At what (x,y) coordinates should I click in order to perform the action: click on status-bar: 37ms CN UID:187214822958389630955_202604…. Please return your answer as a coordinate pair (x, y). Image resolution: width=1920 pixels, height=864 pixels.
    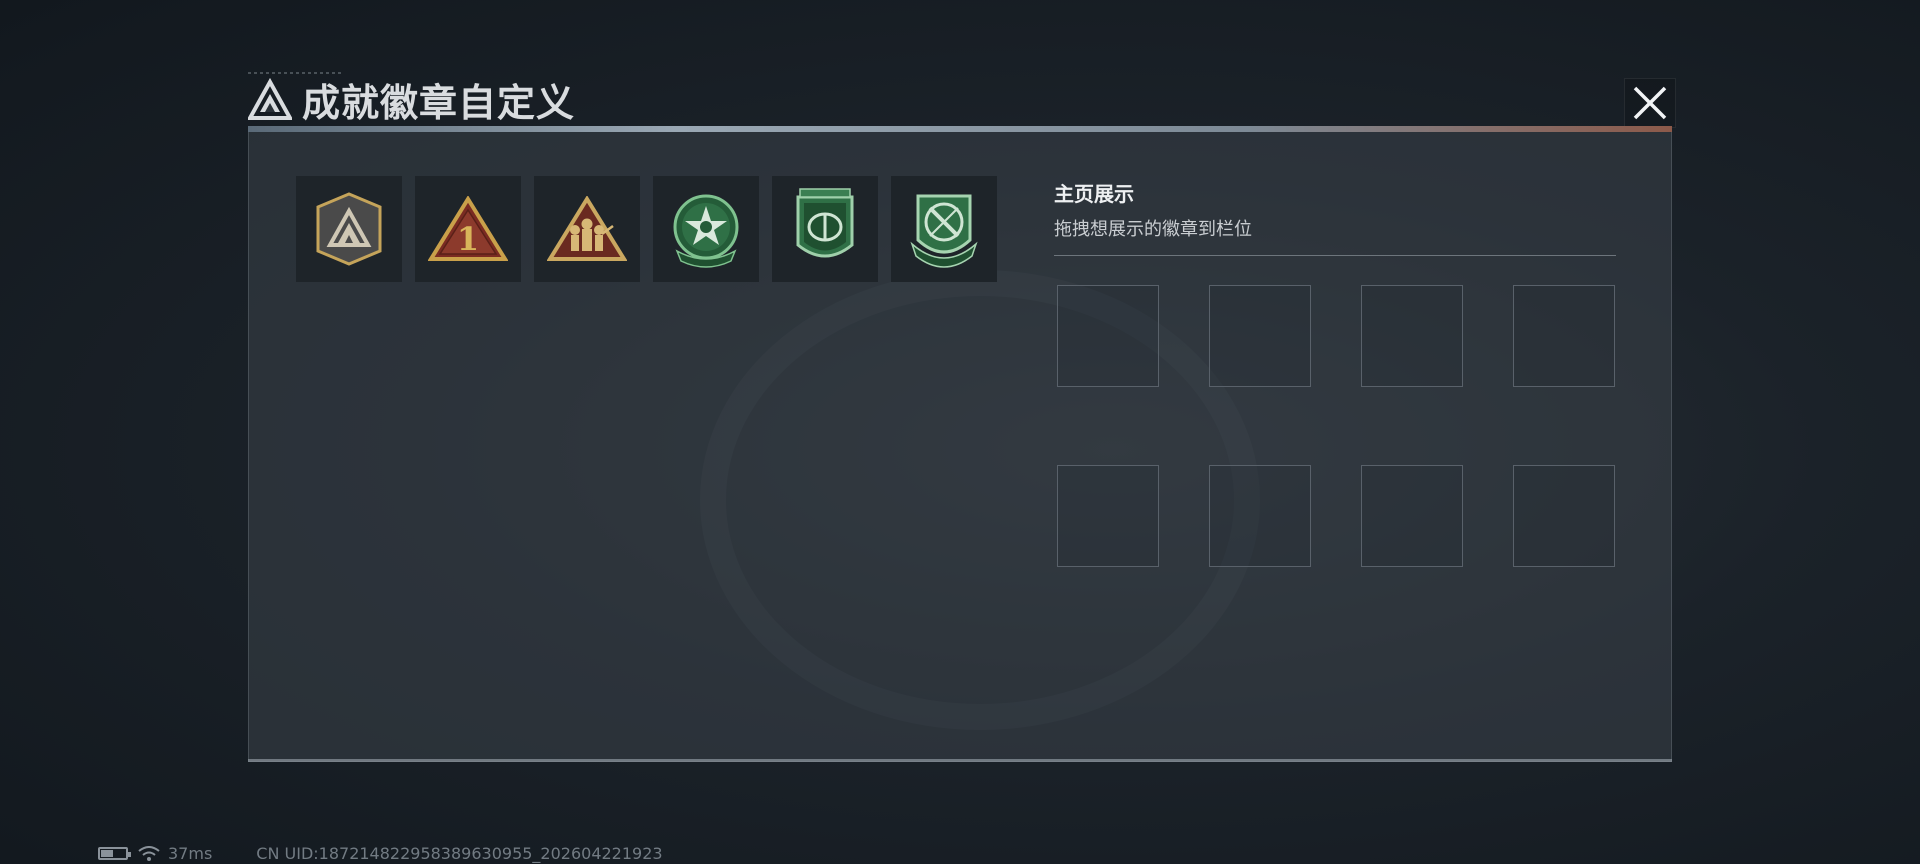
    Looking at the image, I should click on (380, 853).